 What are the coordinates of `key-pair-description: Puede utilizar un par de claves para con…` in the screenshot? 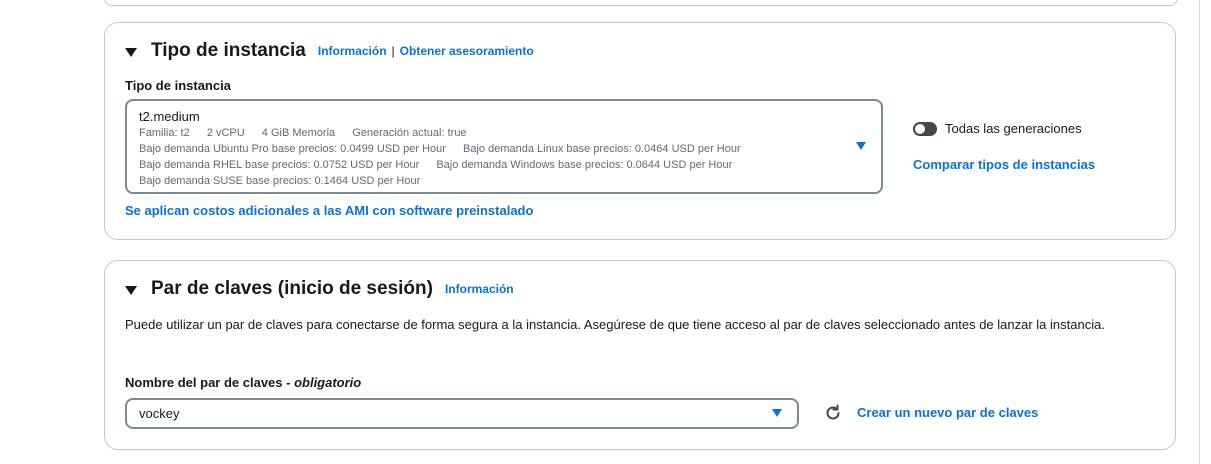 It's located at (615, 324).